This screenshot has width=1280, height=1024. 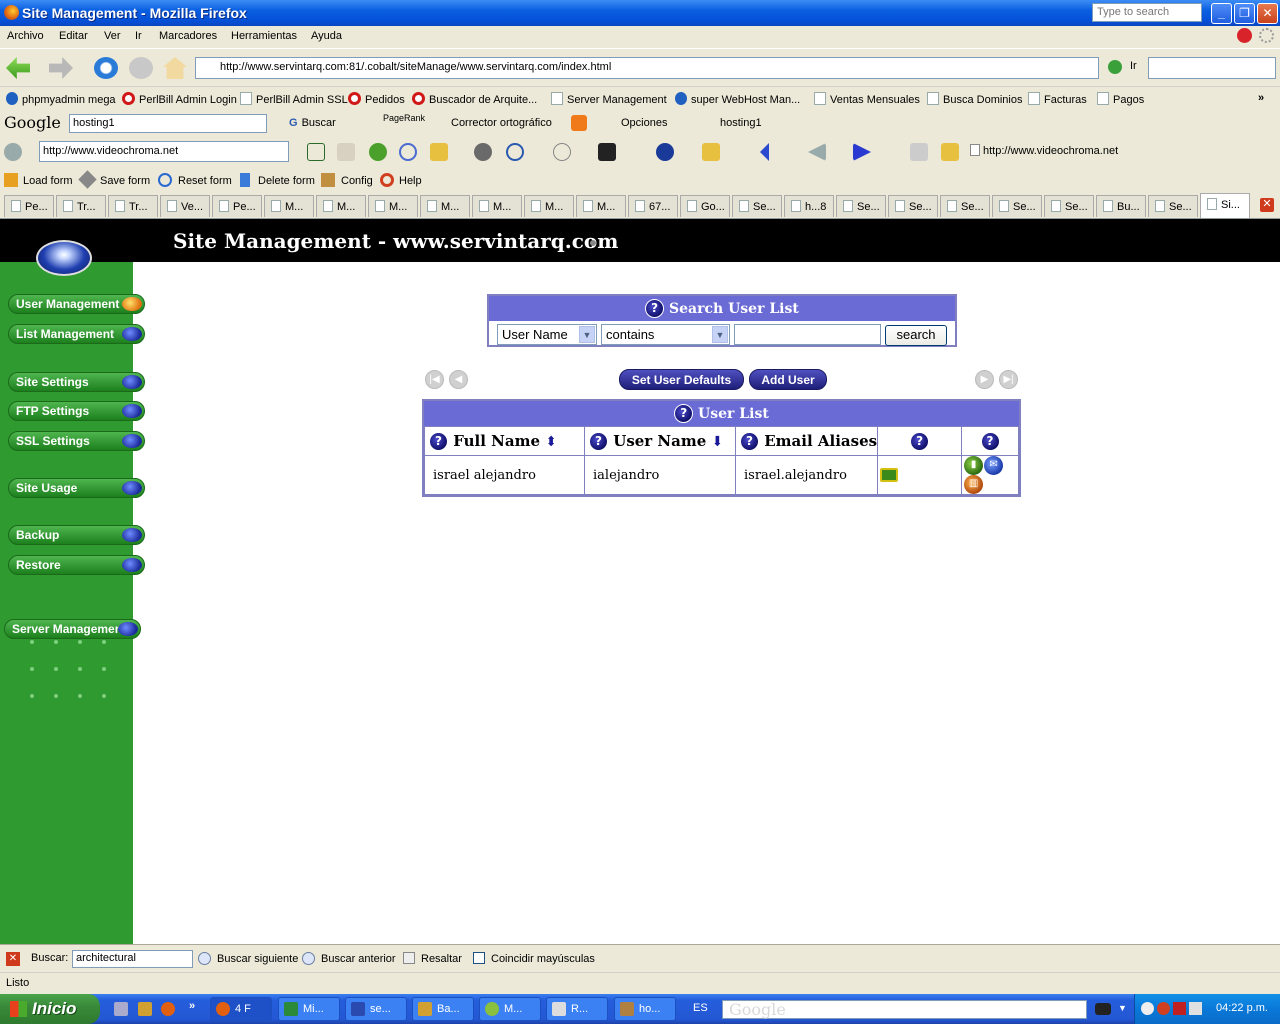 I want to click on forward-icon, so click(x=61, y=68).